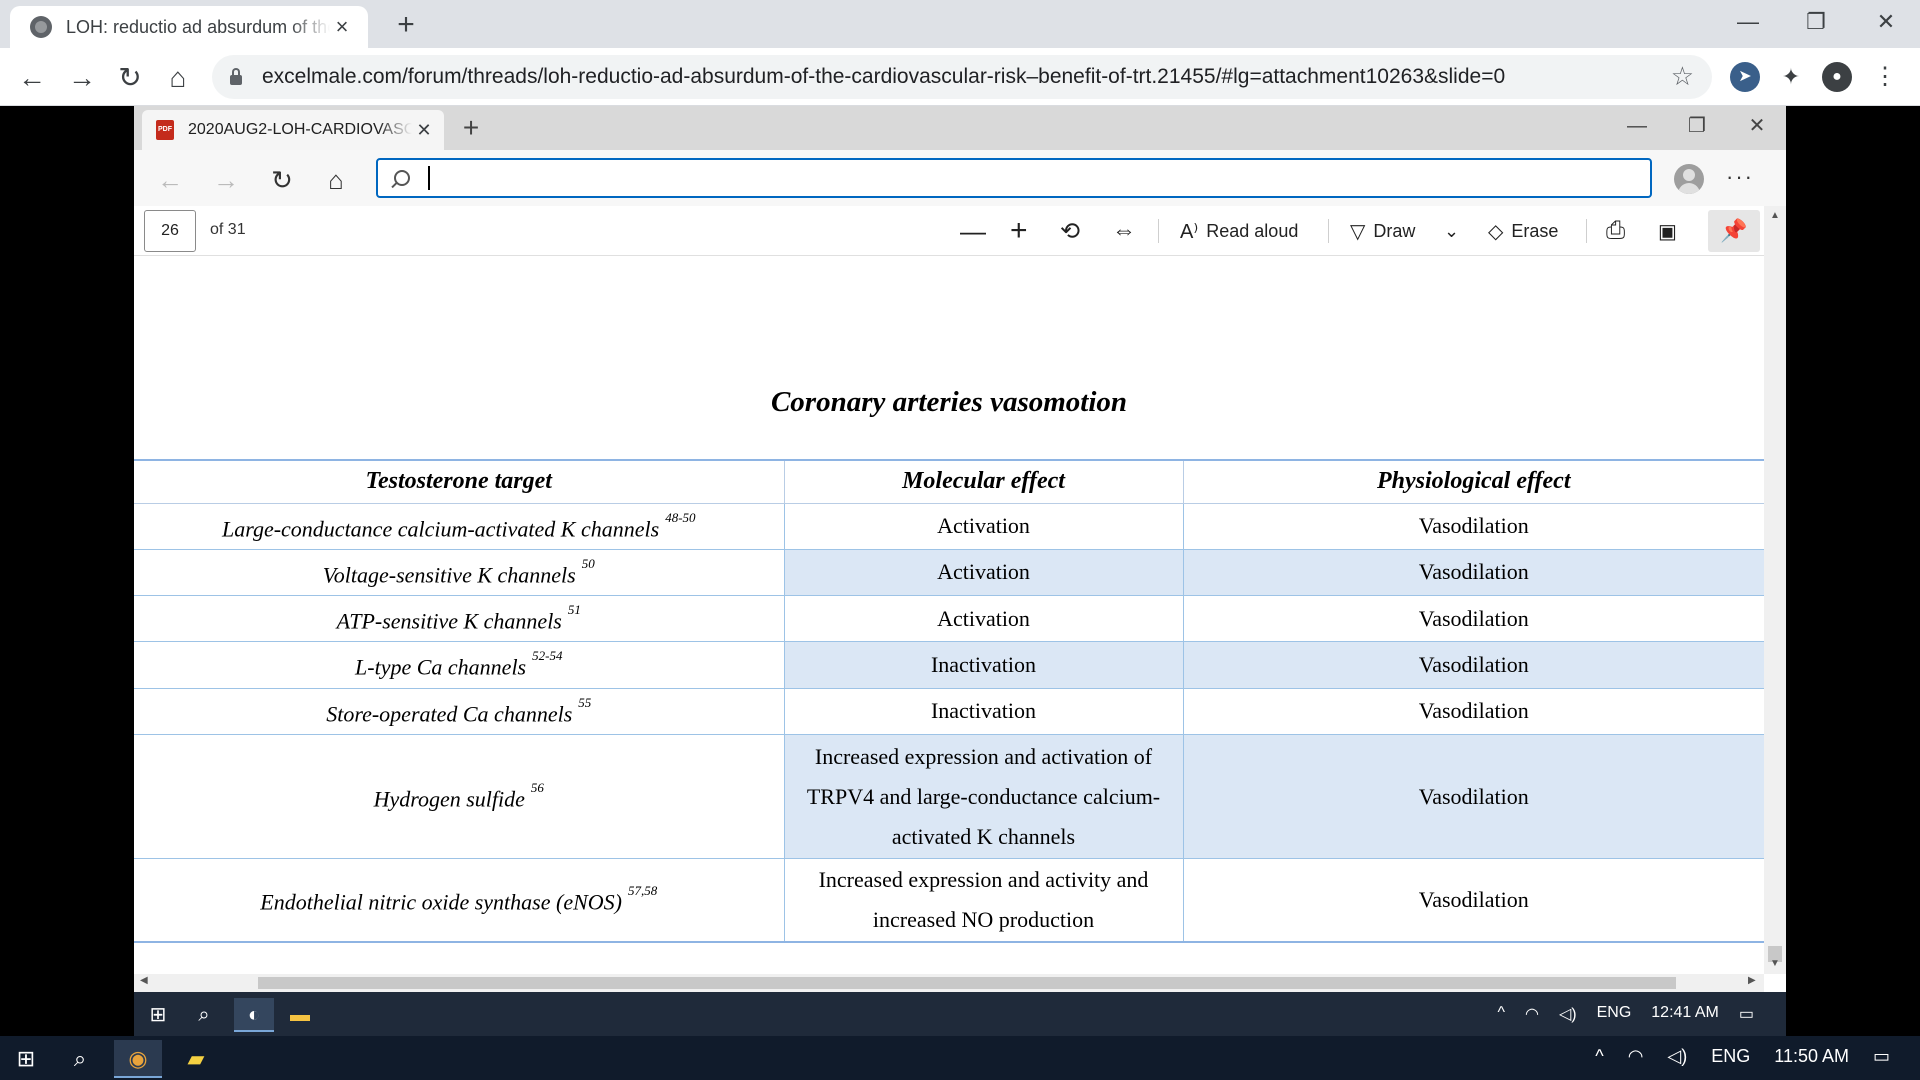 The image size is (1920, 1080). I want to click on inner-clock: 12:41 AM, so click(1685, 1014).